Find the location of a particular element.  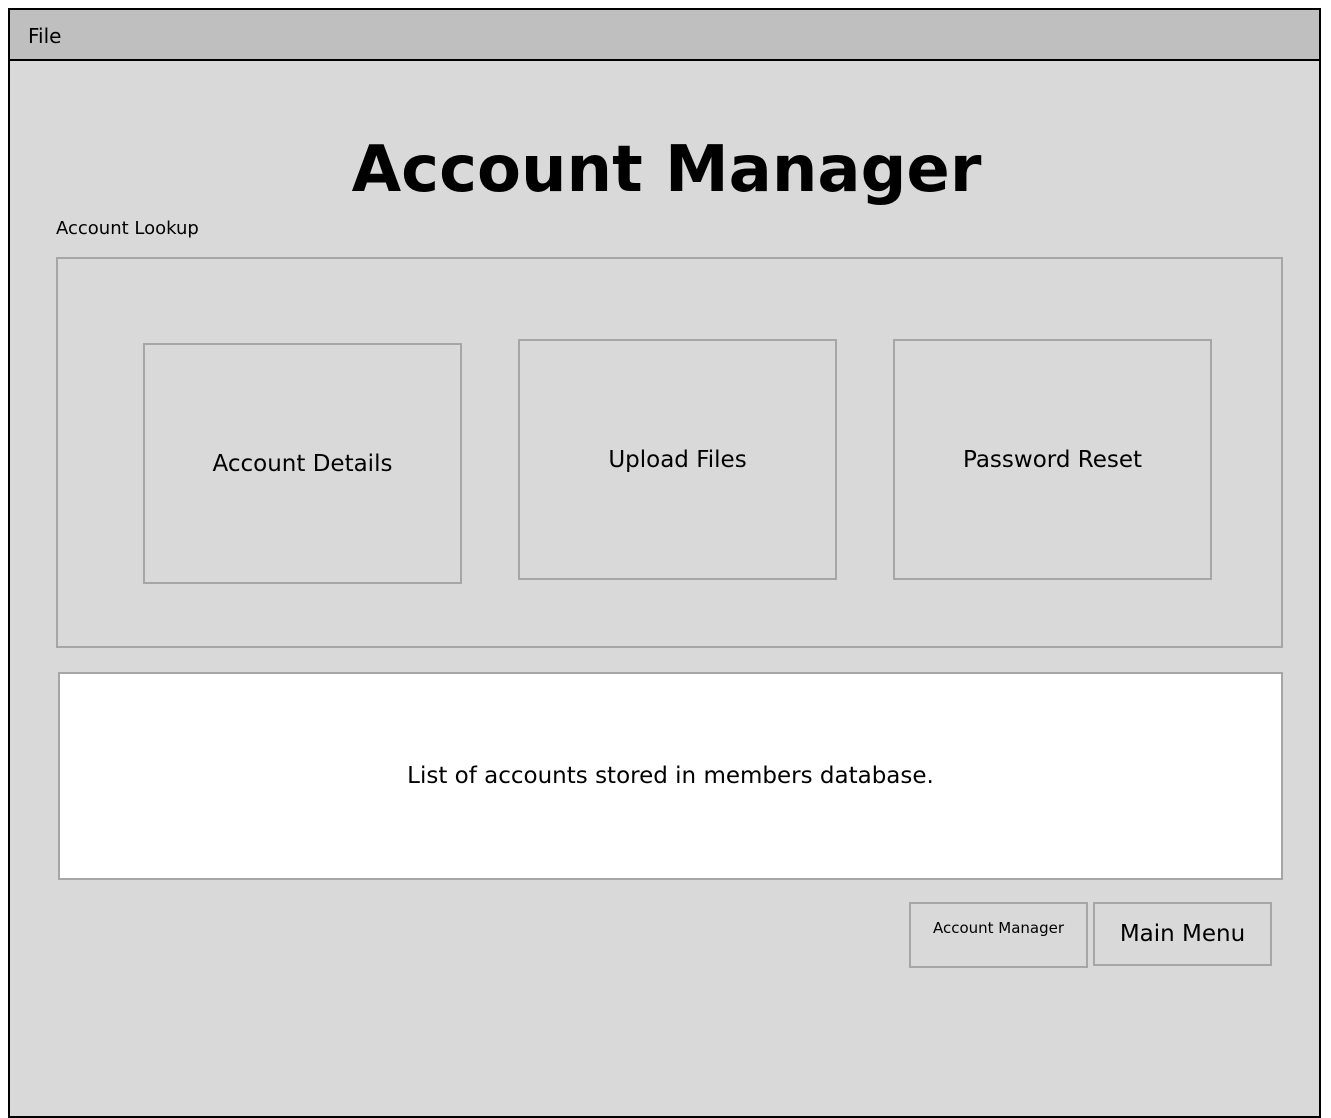

menu-bar: File is located at coordinates (664, 35).